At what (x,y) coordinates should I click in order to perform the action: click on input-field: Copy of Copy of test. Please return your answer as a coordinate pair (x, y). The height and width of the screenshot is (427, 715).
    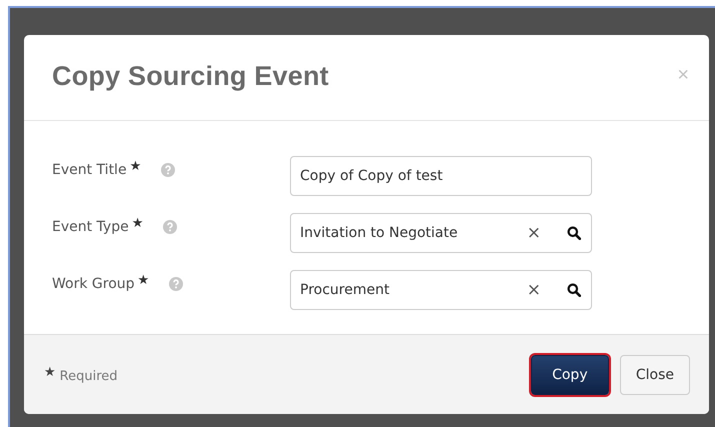
    Looking at the image, I should click on (441, 176).